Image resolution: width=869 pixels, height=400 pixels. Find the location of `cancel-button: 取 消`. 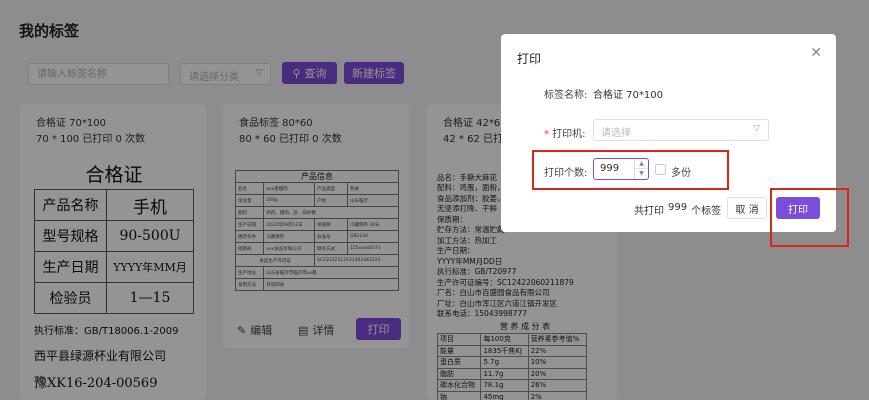

cancel-button: 取 消 is located at coordinates (747, 208).